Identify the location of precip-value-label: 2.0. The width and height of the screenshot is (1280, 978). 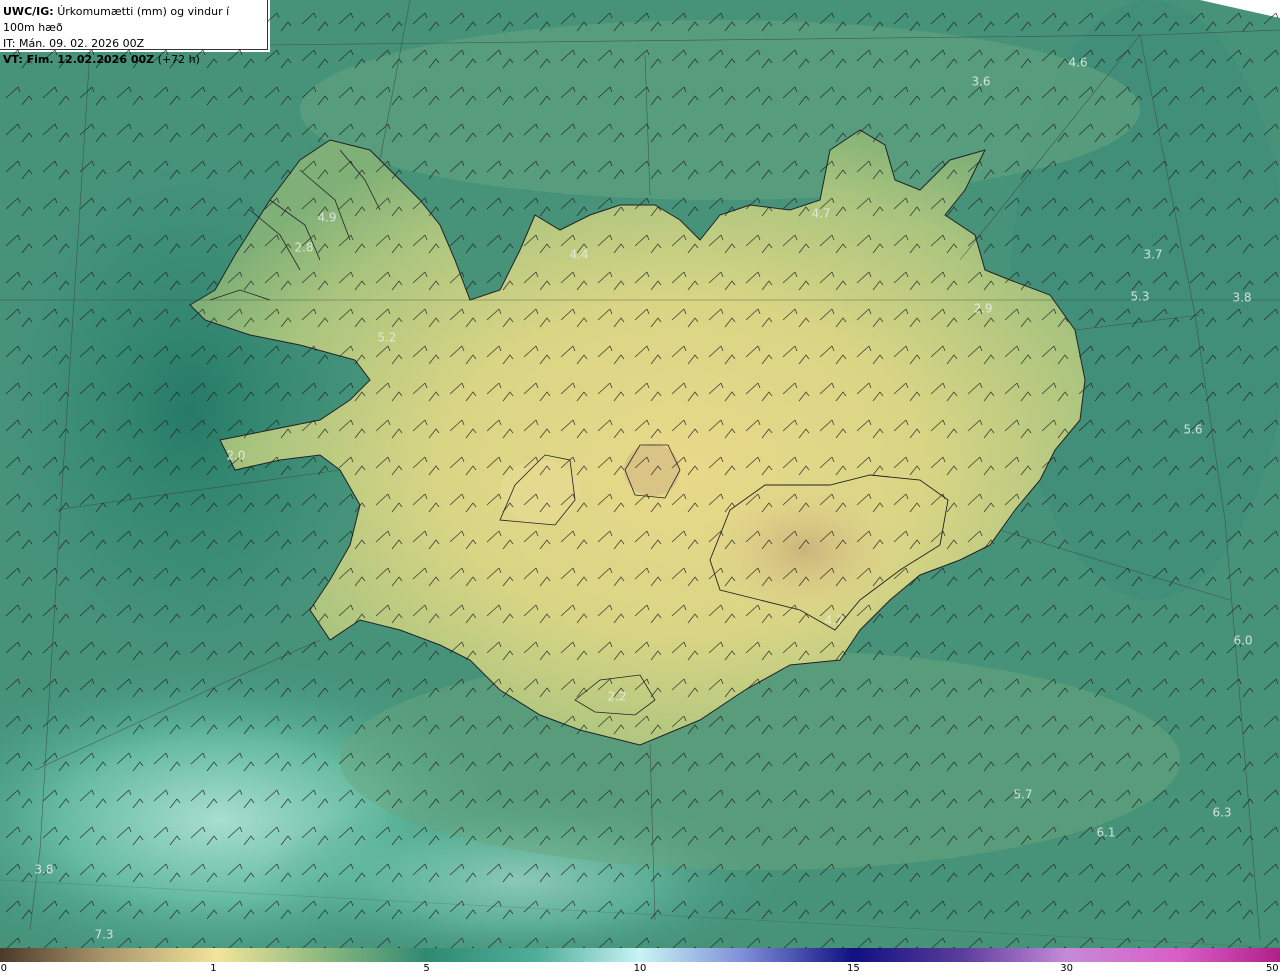
(235, 456).